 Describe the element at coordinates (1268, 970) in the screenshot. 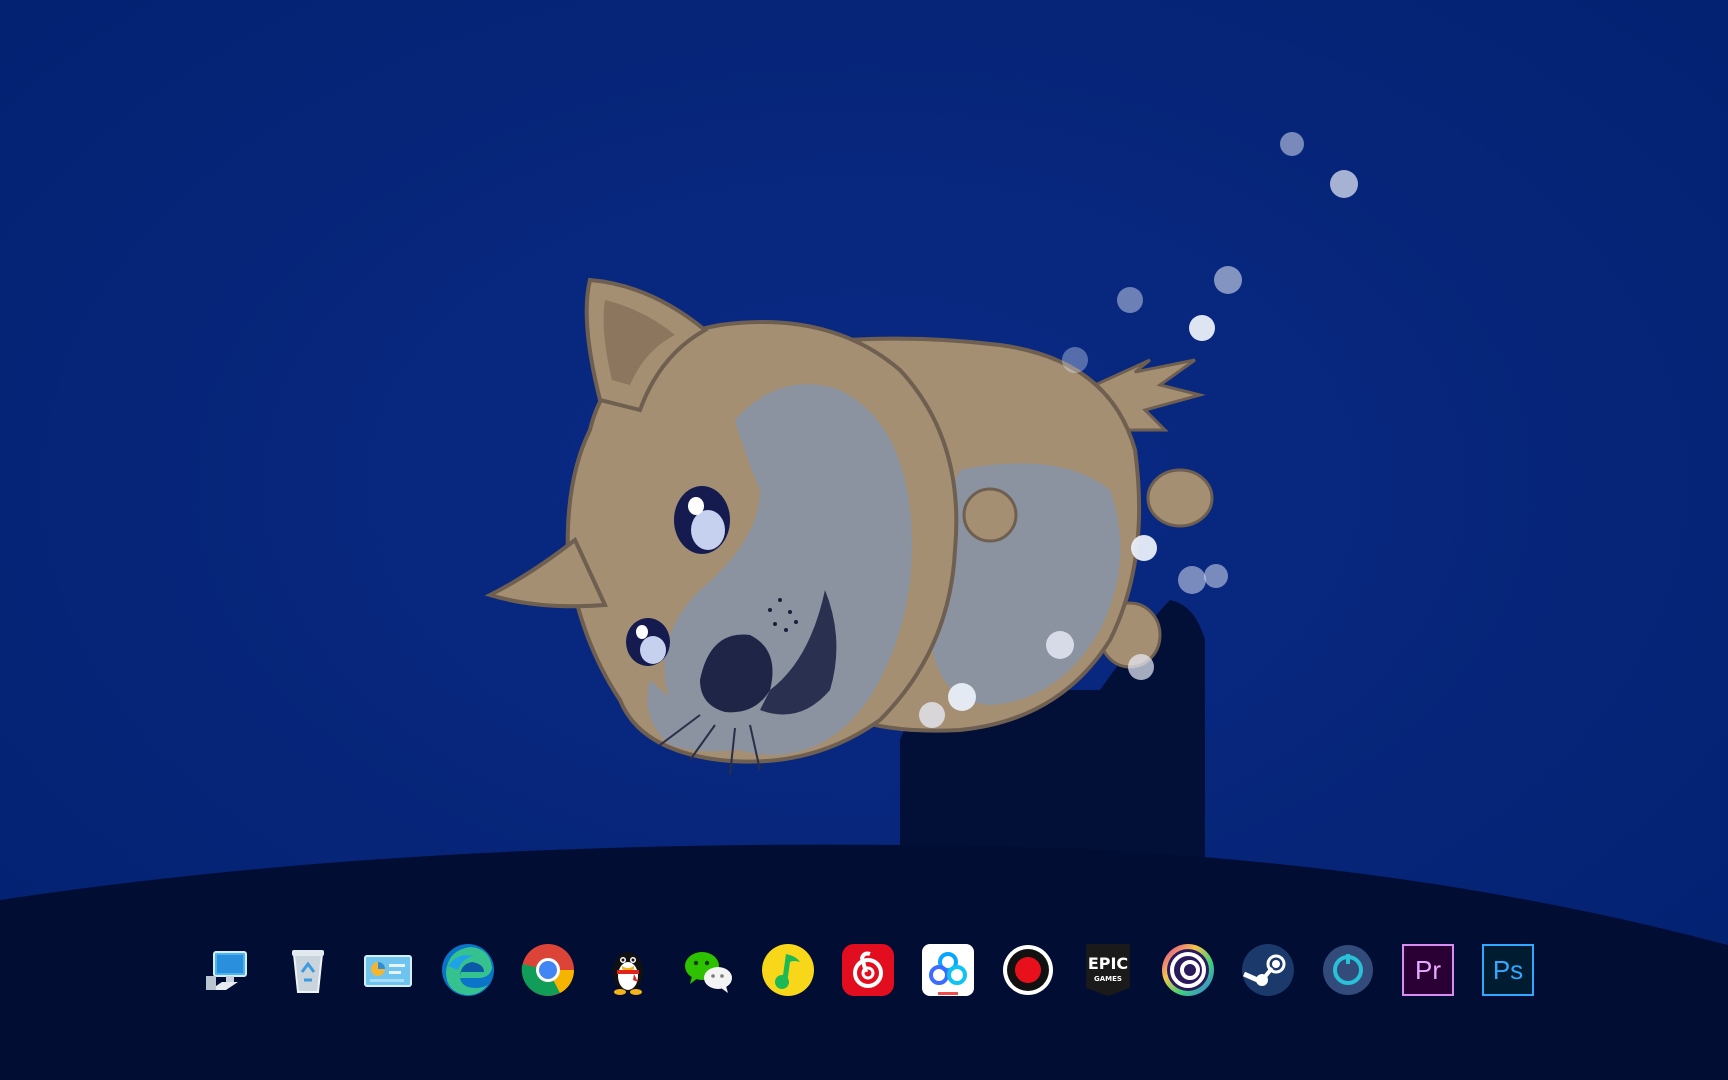

I see `steam-icon` at that location.